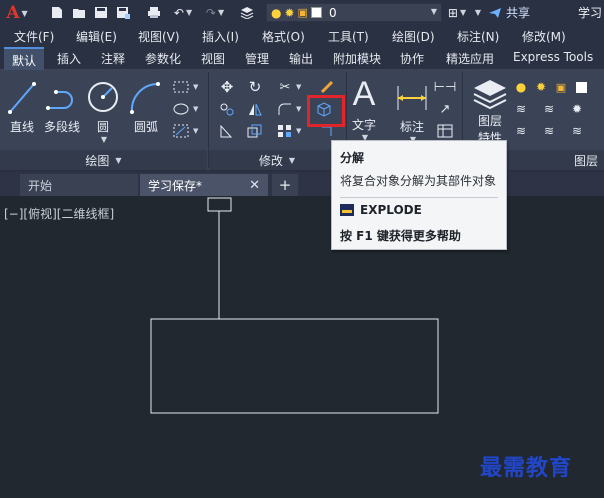 Image resolution: width=604 pixels, height=498 pixels. Describe the element at coordinates (227, 87) in the screenshot. I see `move-icon: ✥` at that location.